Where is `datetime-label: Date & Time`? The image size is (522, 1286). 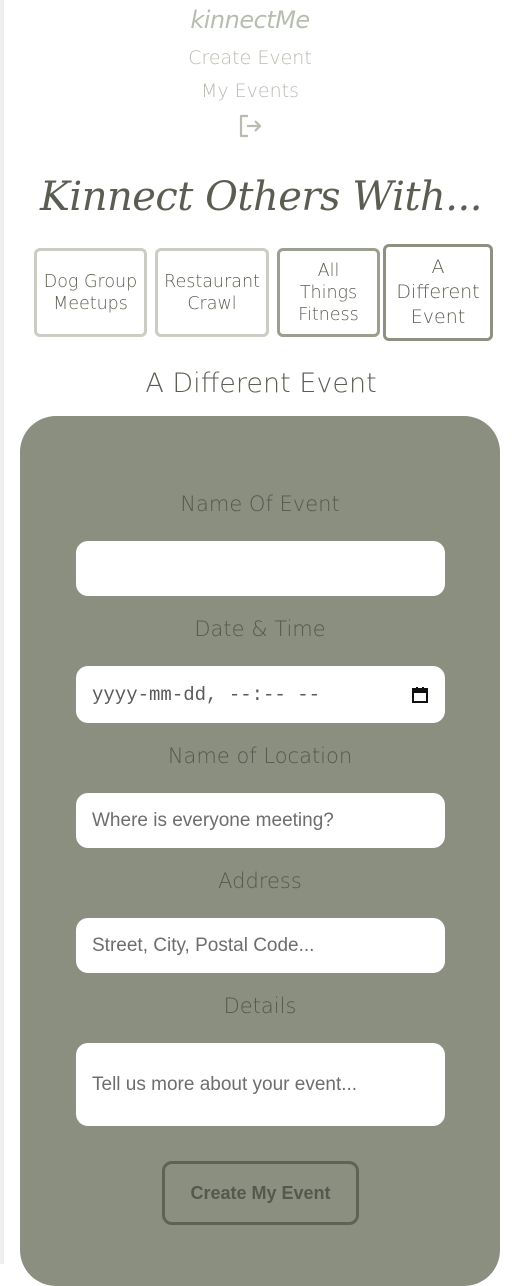 datetime-label: Date & Time is located at coordinates (260, 629).